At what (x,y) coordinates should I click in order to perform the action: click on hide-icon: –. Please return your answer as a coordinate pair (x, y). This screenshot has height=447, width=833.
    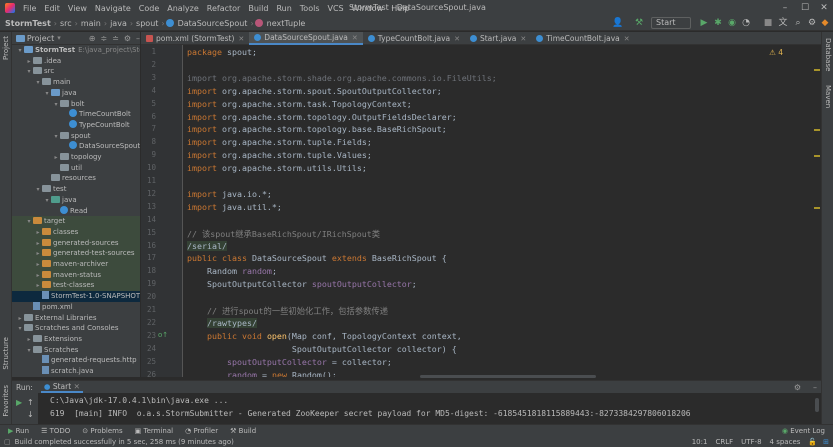
    Looking at the image, I should click on (138, 38).